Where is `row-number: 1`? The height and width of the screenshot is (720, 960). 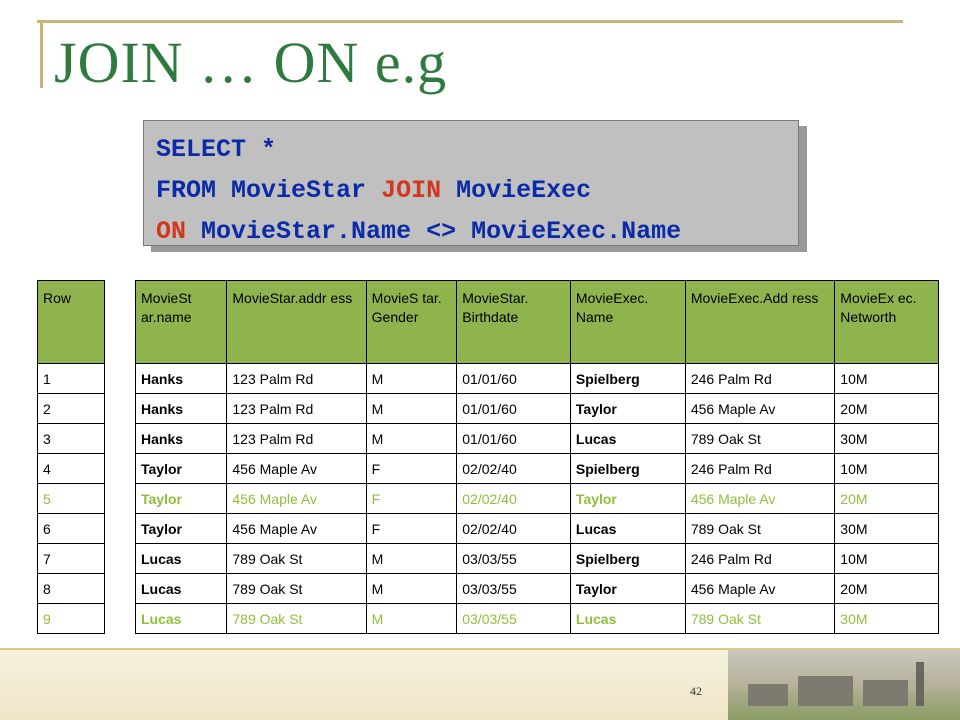 row-number: 1 is located at coordinates (71, 378).